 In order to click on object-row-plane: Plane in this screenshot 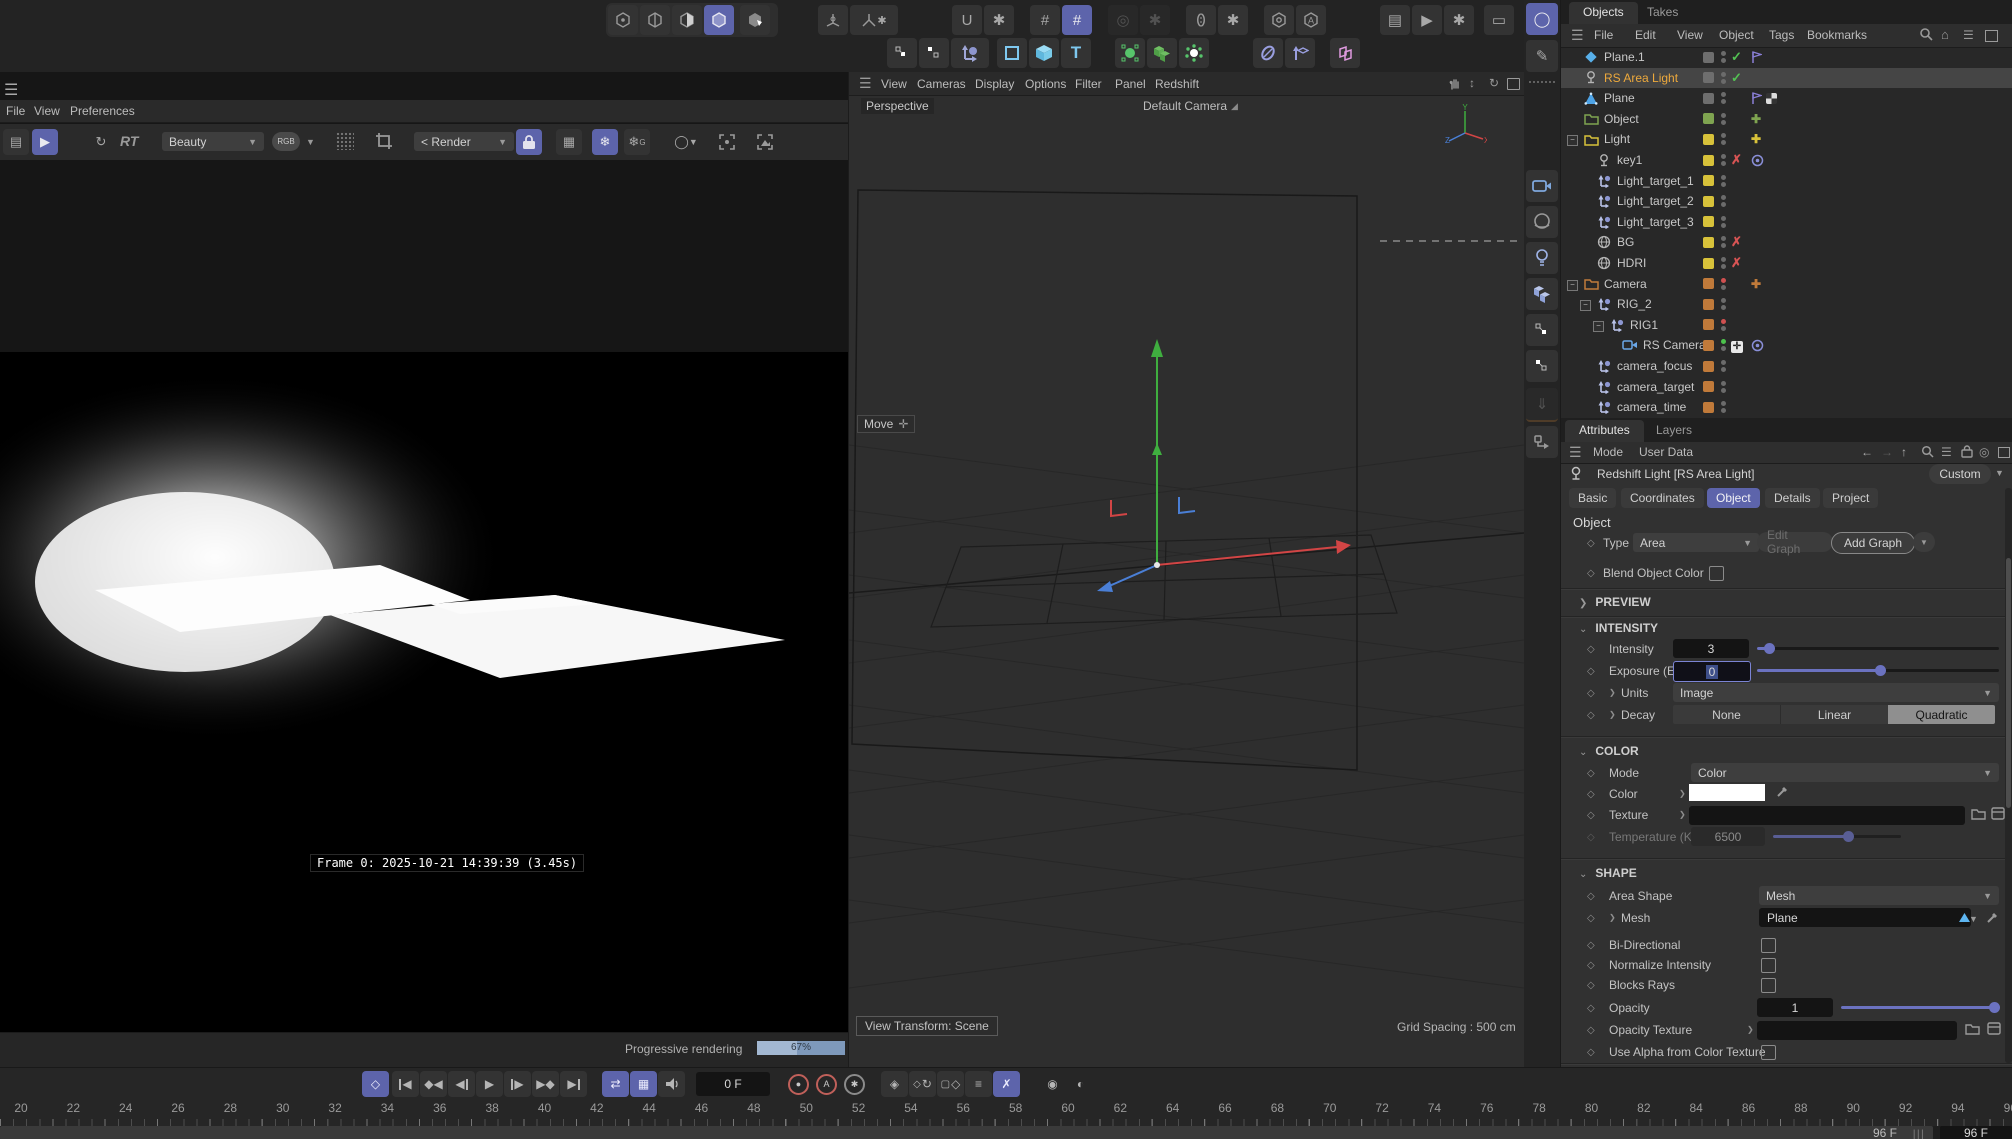, I will do `click(1786, 98)`.